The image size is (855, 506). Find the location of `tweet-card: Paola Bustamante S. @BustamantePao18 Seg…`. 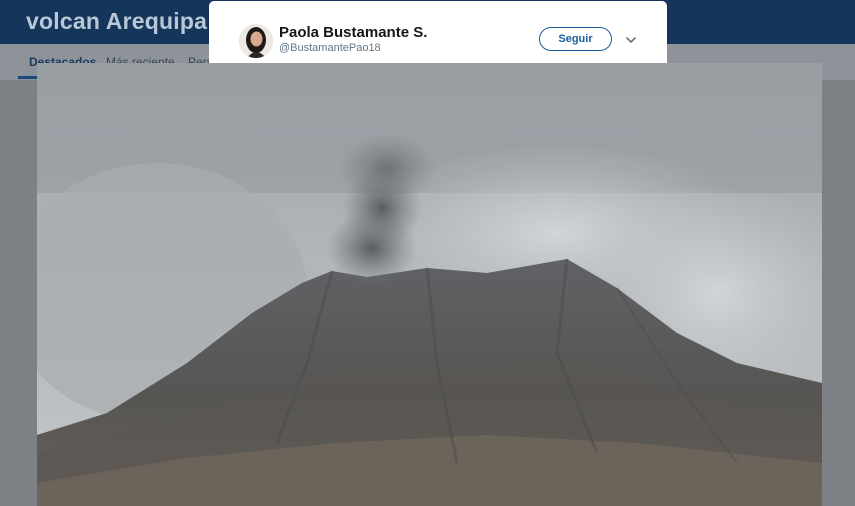

tweet-card: Paola Bustamante S. @BustamantePao18 Seg… is located at coordinates (438, 36).